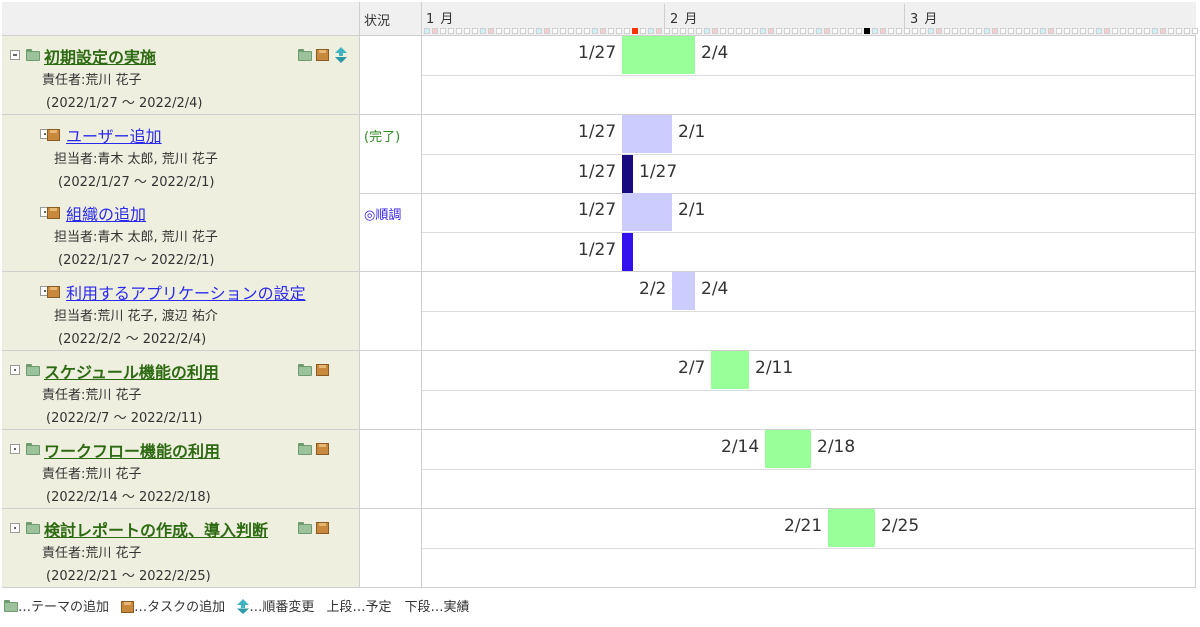 This screenshot has width=1200, height=627. What do you see at coordinates (186, 292) in the screenshot?
I see `task-title-link: 利用するアプリケーションの設定` at bounding box center [186, 292].